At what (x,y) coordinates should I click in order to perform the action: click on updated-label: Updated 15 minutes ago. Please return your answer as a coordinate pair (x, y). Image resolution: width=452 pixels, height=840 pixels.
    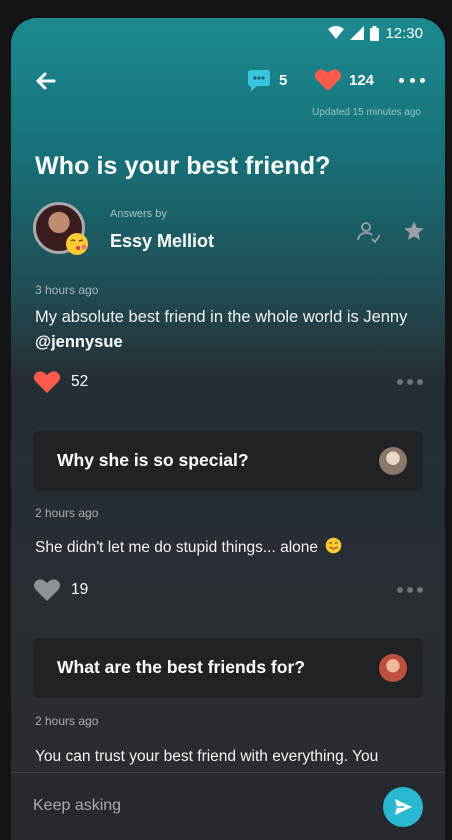
    Looking at the image, I should click on (366, 112).